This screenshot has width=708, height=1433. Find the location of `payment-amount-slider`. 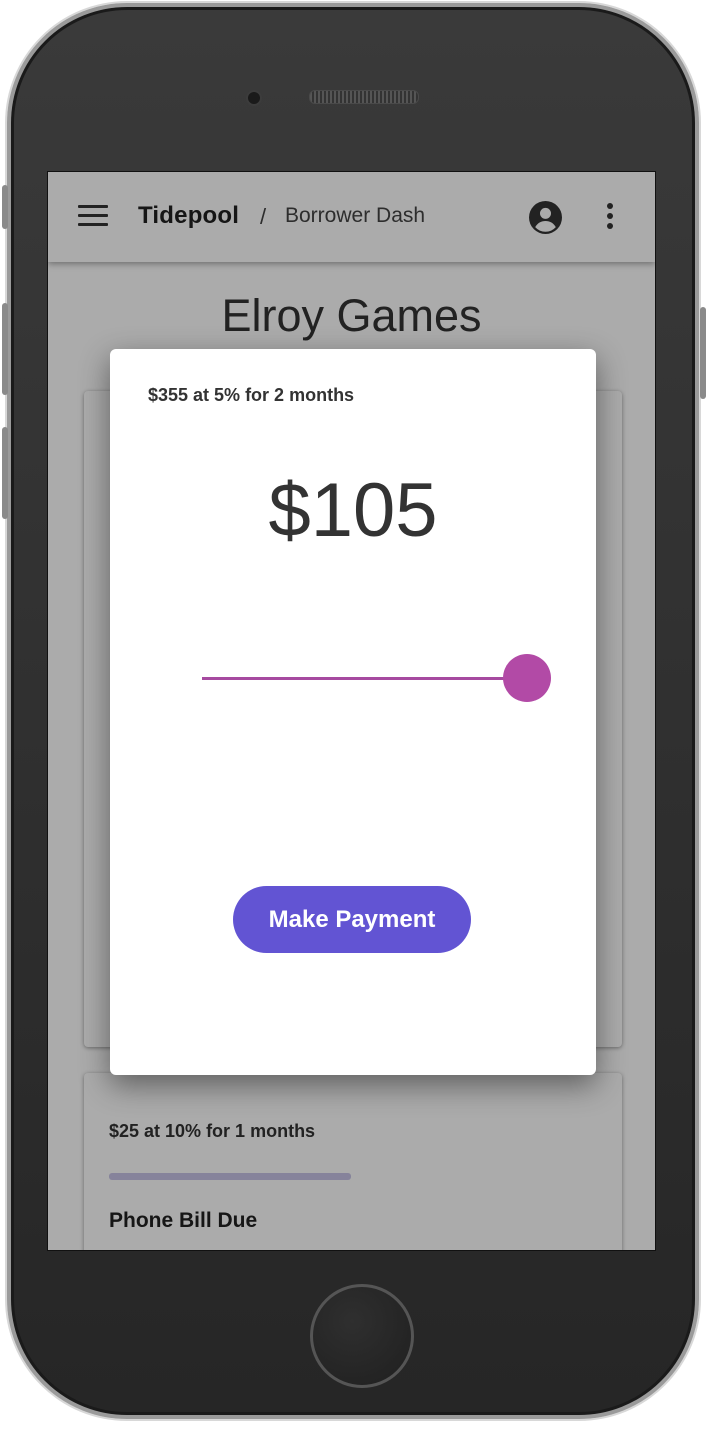

payment-amount-slider is located at coordinates (376, 679).